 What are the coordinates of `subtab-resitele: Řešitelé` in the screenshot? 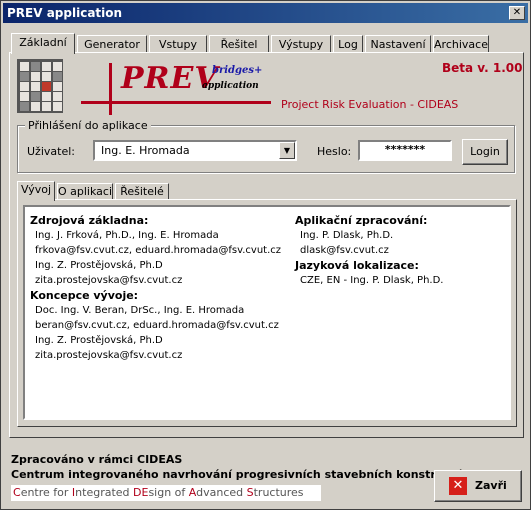 It's located at (142, 191).